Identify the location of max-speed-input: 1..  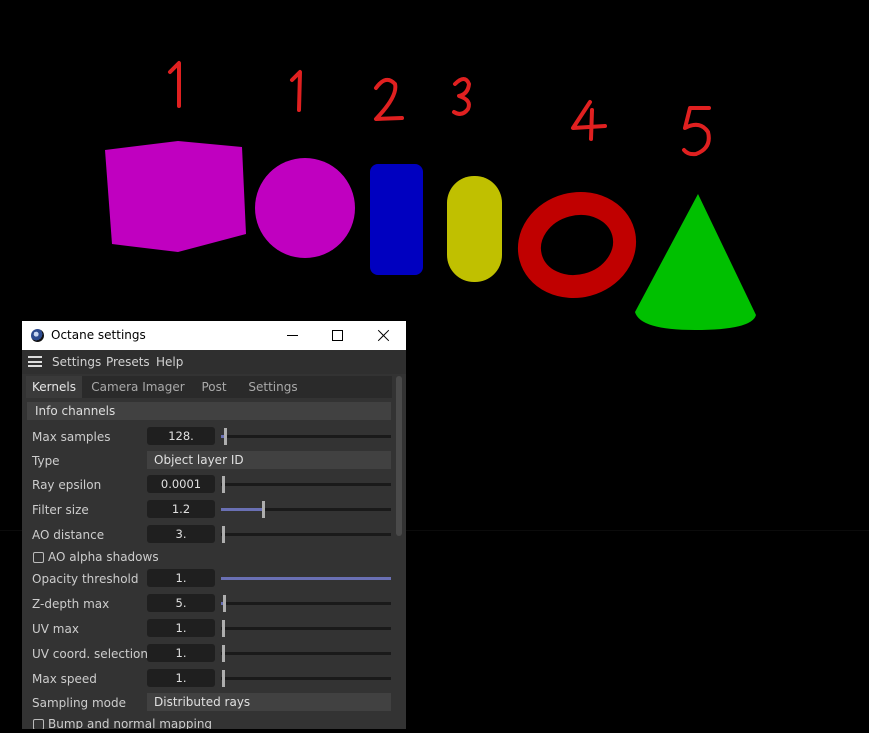
(181, 678).